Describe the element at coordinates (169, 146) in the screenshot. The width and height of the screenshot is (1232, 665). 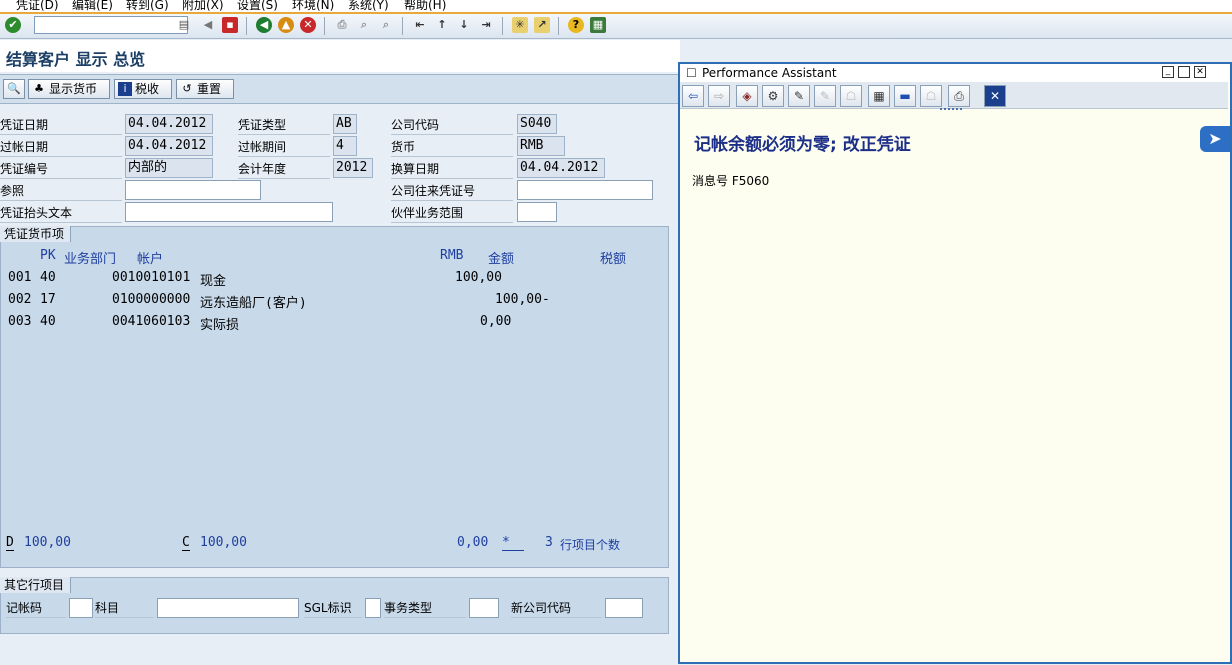
I see `posting-date-field: 04.04.2012` at that location.